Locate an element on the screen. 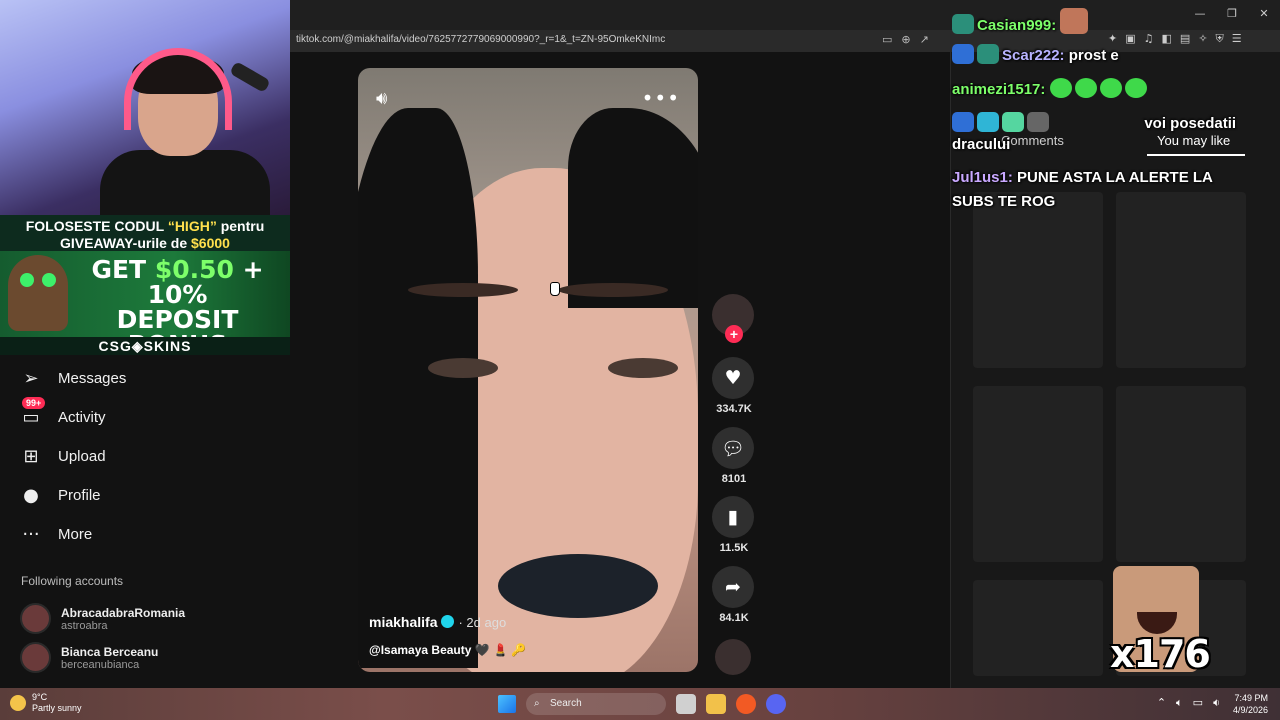 The height and width of the screenshot is (720, 1280). folder-icon is located at coordinates (716, 704).